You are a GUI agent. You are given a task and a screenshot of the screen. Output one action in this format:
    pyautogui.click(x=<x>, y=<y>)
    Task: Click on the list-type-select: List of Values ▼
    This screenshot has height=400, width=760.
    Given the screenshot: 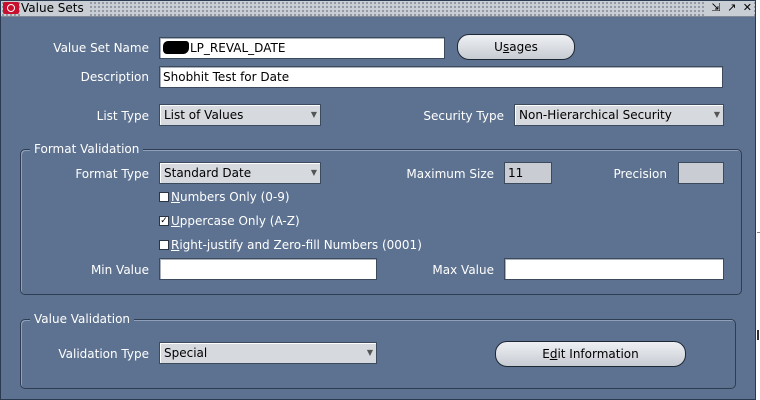 What is the action you would take?
    pyautogui.click(x=240, y=115)
    